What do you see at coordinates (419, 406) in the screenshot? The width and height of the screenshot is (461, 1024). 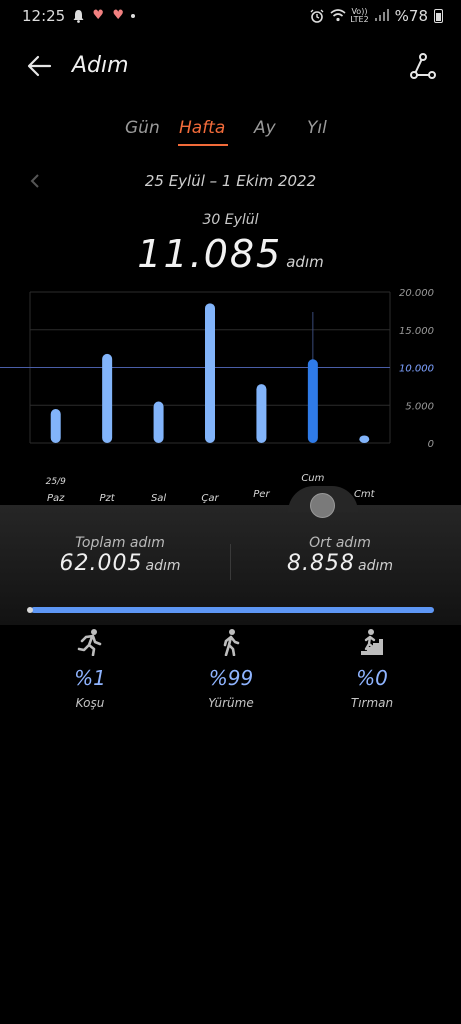 I see `y-tick-label: 5.000` at bounding box center [419, 406].